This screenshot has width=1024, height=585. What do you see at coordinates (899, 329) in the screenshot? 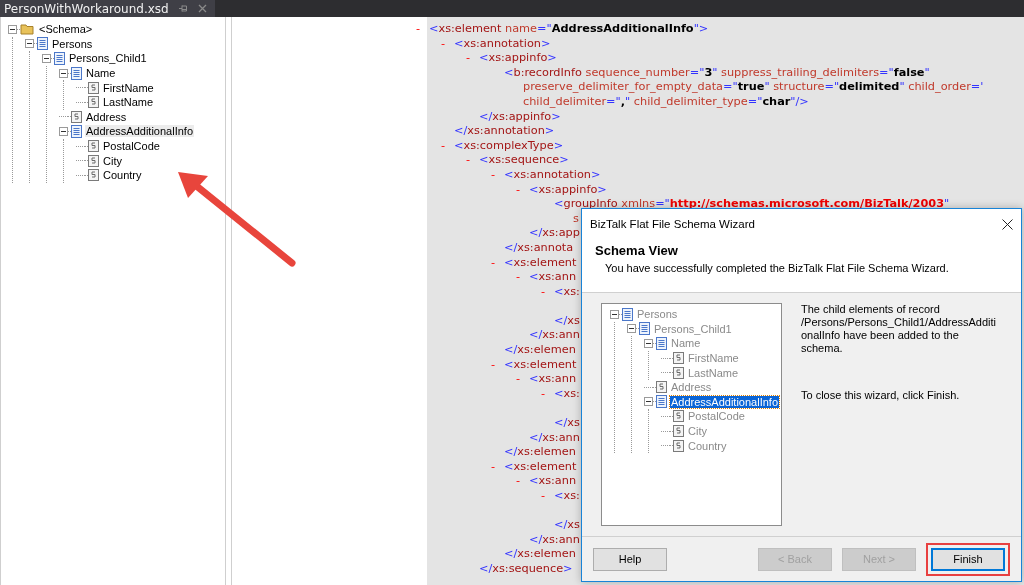
I see `message-text: The child elements of record /Persons/Persons_Child1/AddressAdditionalInfo have been added to the schema.` at bounding box center [899, 329].